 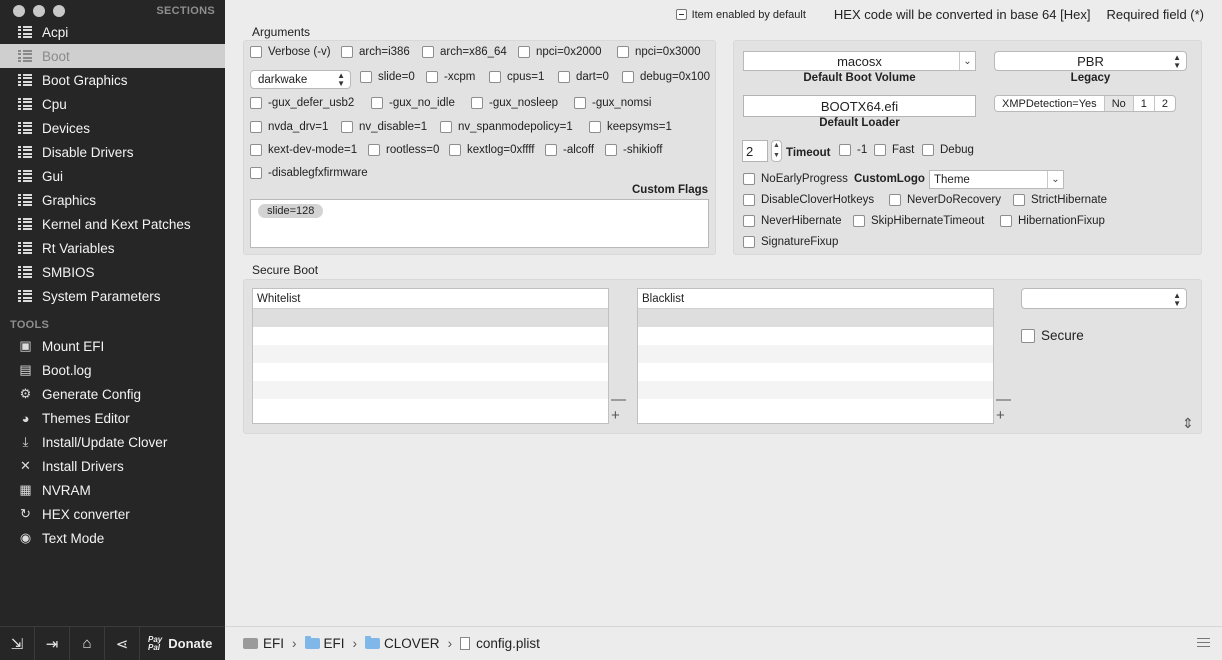 What do you see at coordinates (853, 150) in the screenshot?
I see `timeout-minus-one: -1` at bounding box center [853, 150].